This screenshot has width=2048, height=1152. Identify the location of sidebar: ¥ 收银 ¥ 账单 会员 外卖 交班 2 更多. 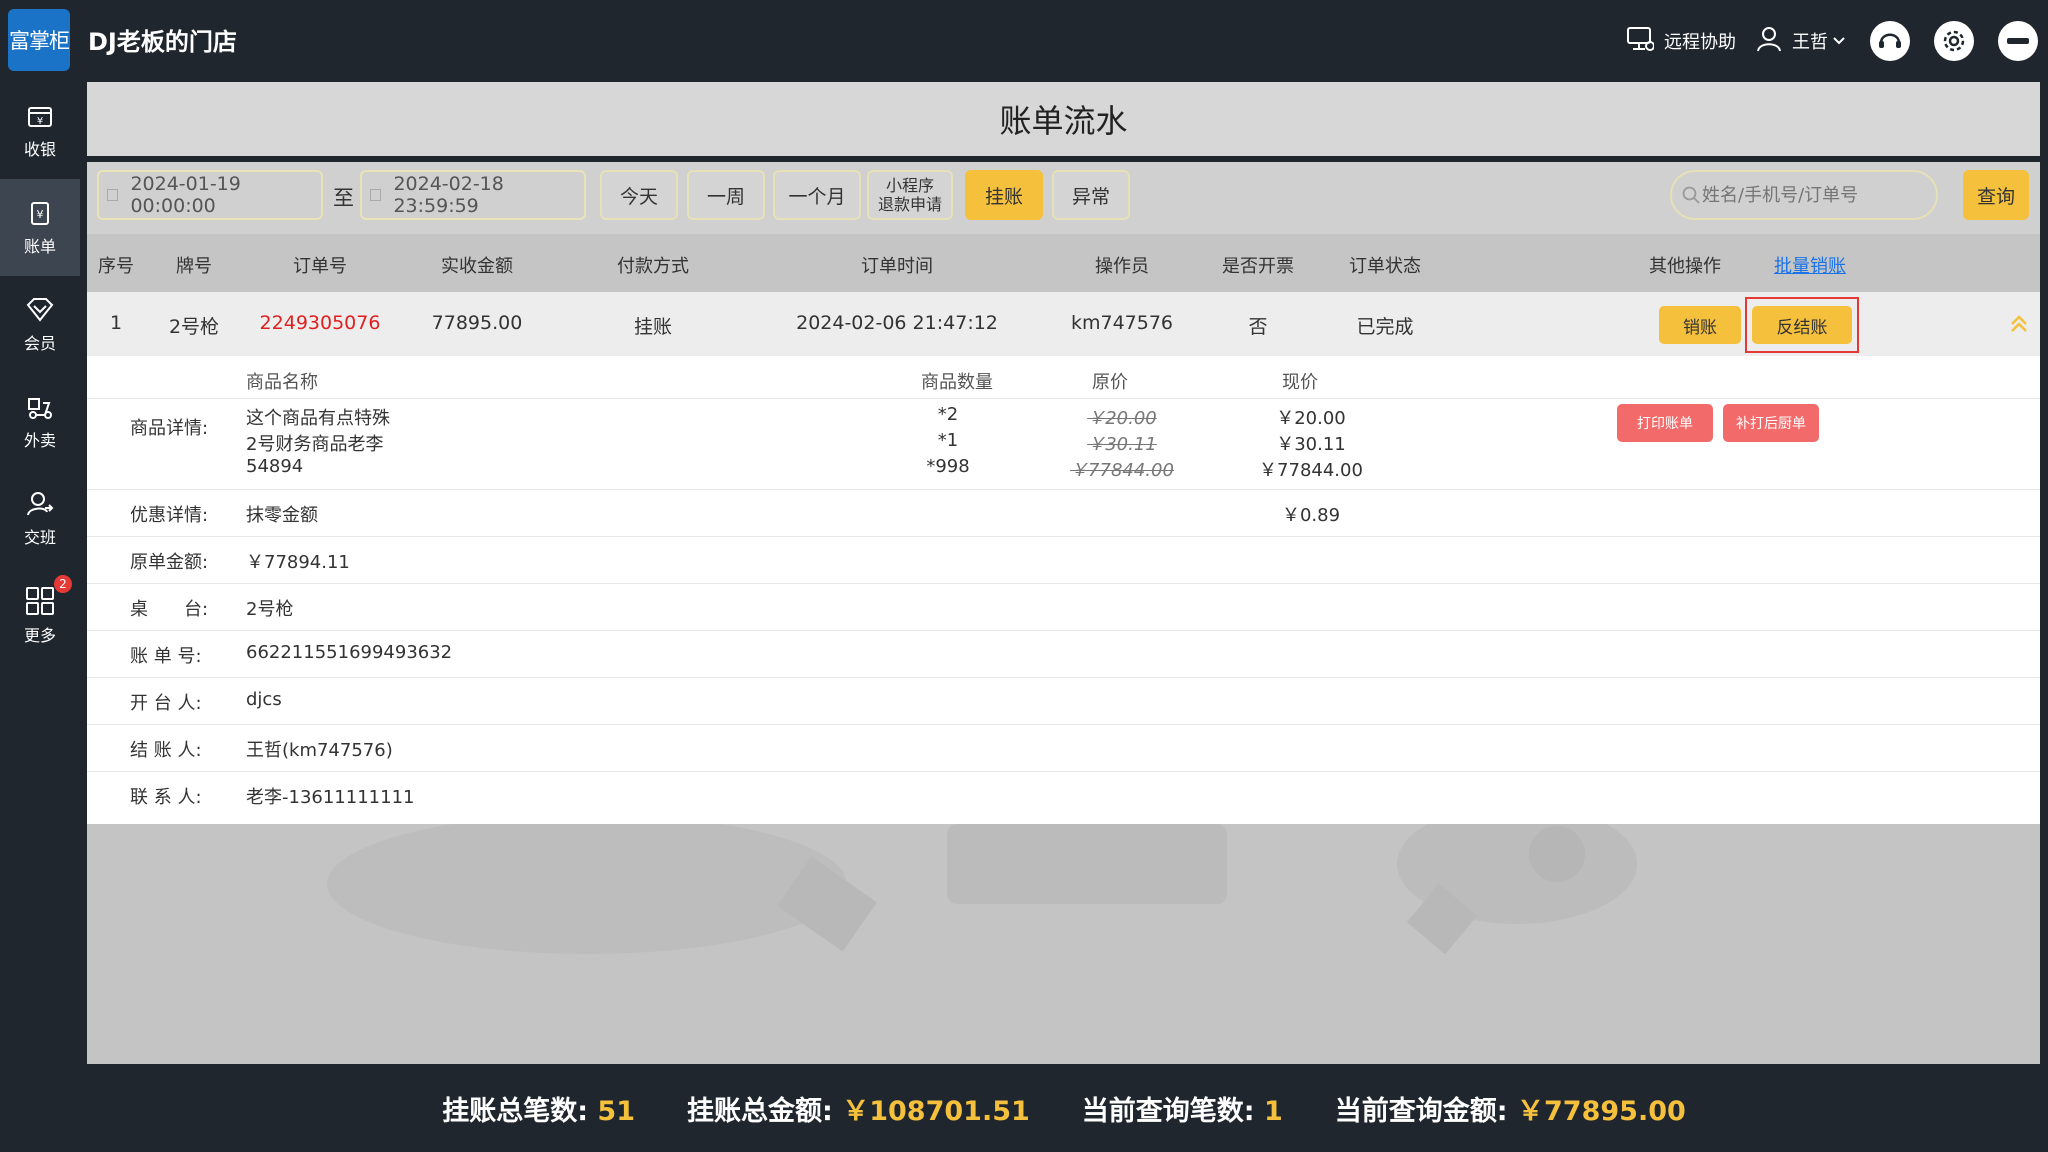
(40, 617).